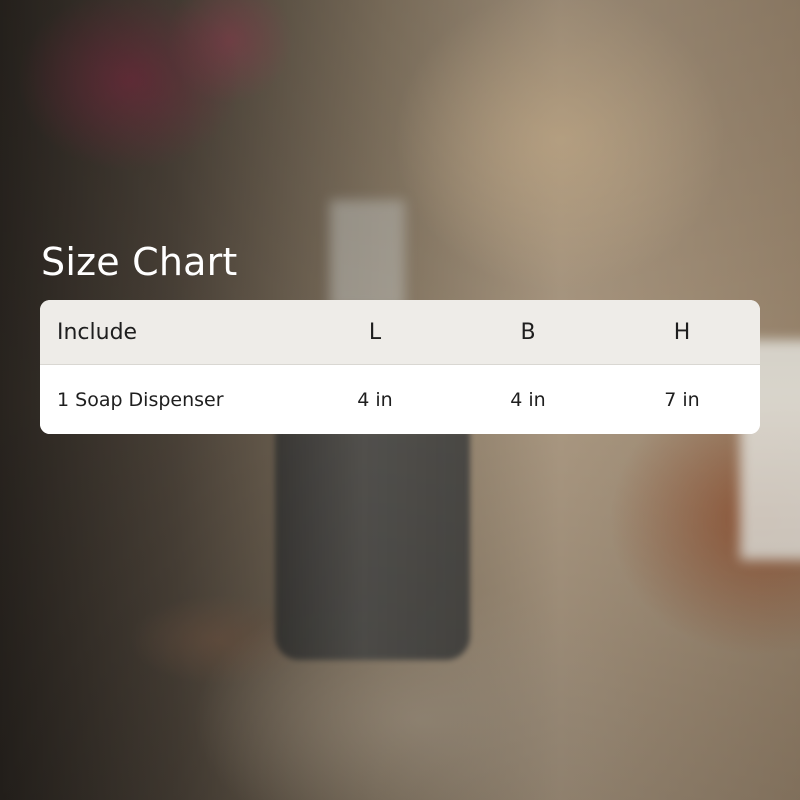 The image size is (800, 800). I want to click on table-header-row: Include L B H, so click(400, 332).